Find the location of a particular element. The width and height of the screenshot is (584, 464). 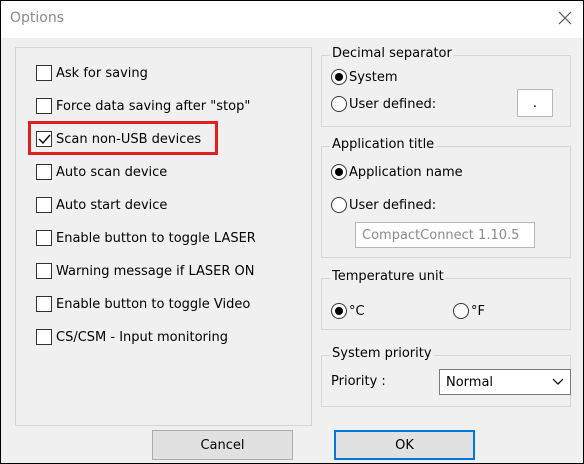

group-title: System priority is located at coordinates (382, 353).